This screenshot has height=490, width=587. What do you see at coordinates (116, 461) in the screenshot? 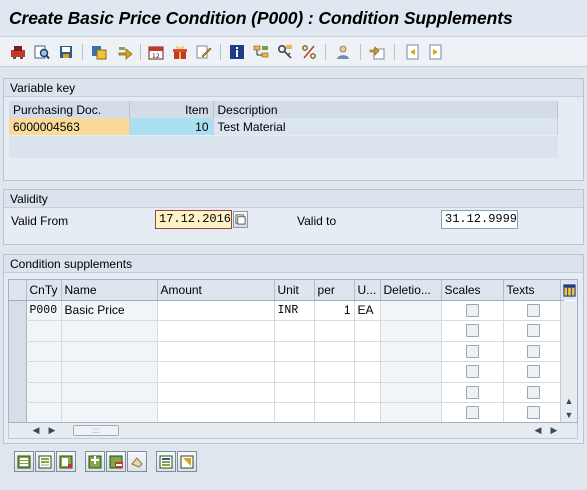
I see `delete-row-button` at bounding box center [116, 461].